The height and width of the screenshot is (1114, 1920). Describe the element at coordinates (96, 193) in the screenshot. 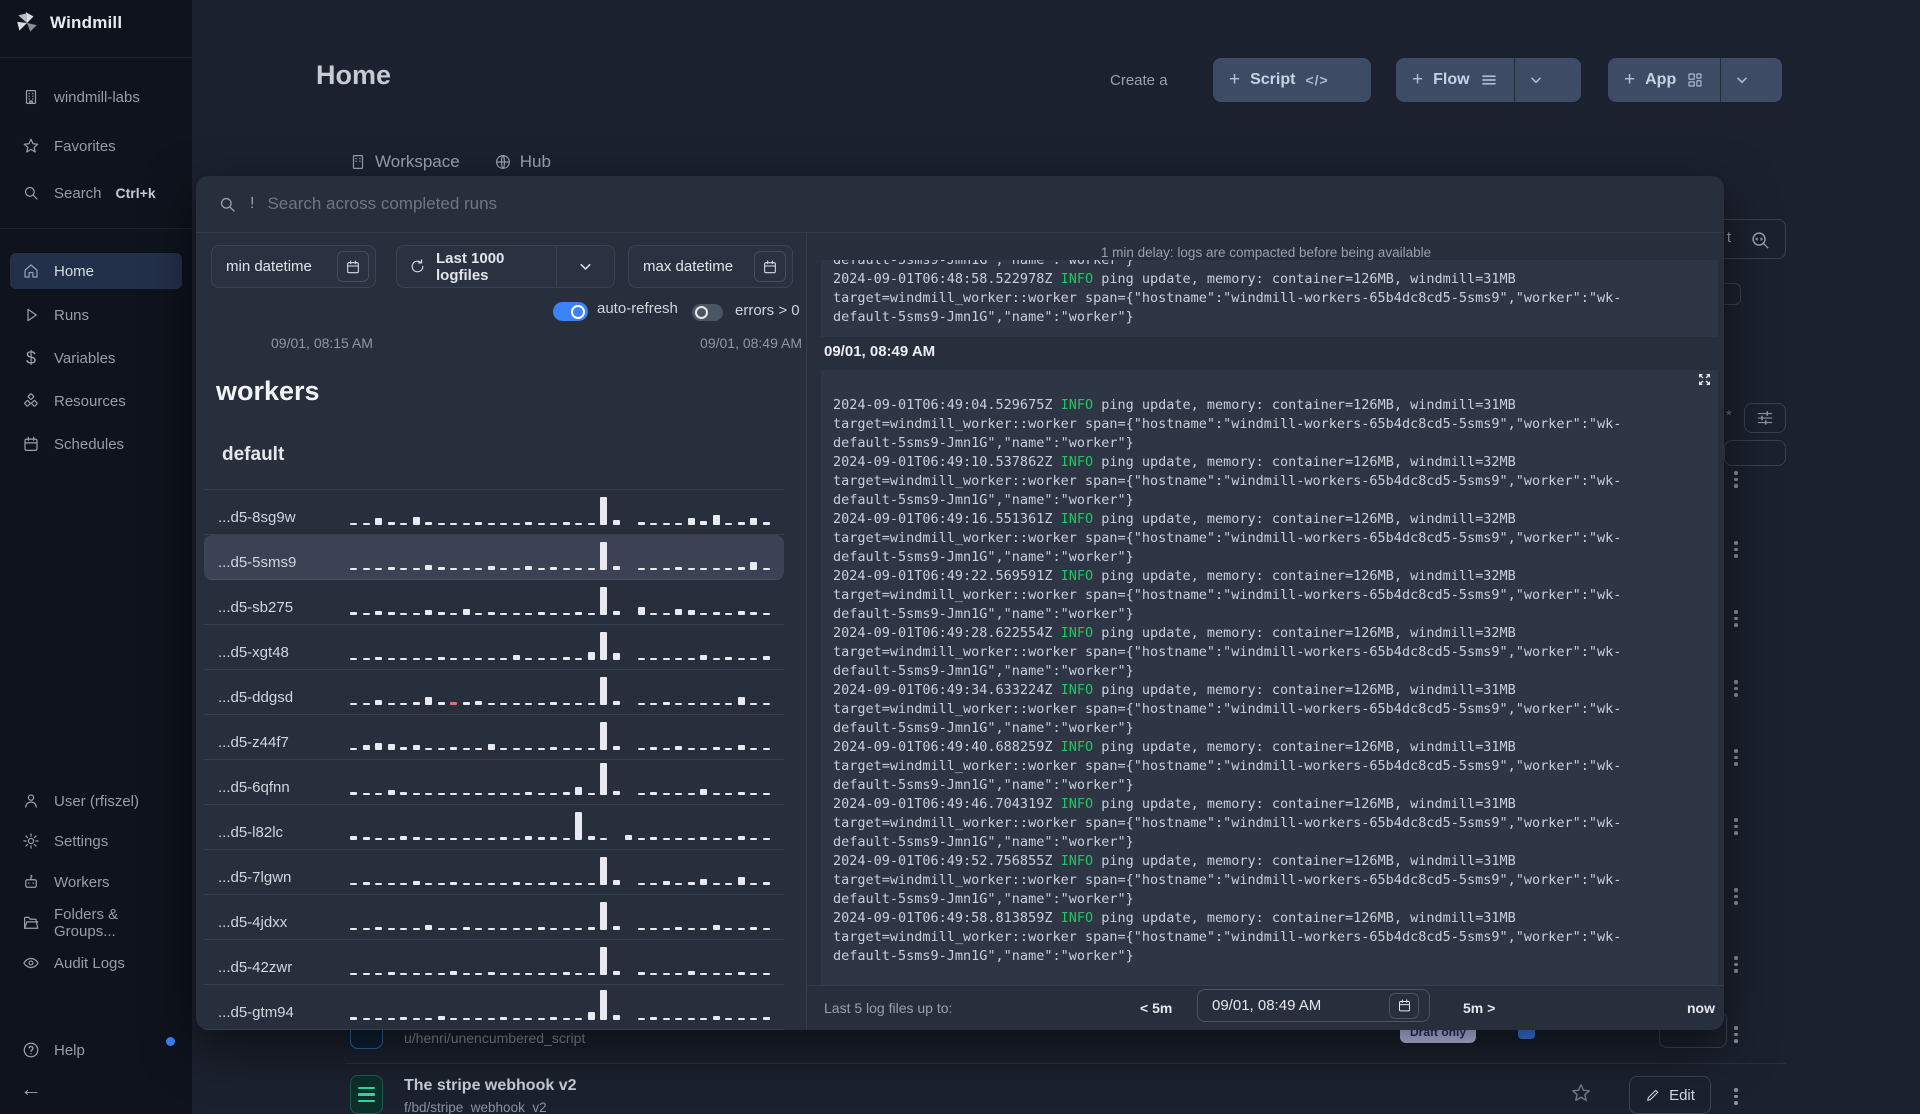

I see `sidebar-item-search: Search Ctrl+k` at that location.